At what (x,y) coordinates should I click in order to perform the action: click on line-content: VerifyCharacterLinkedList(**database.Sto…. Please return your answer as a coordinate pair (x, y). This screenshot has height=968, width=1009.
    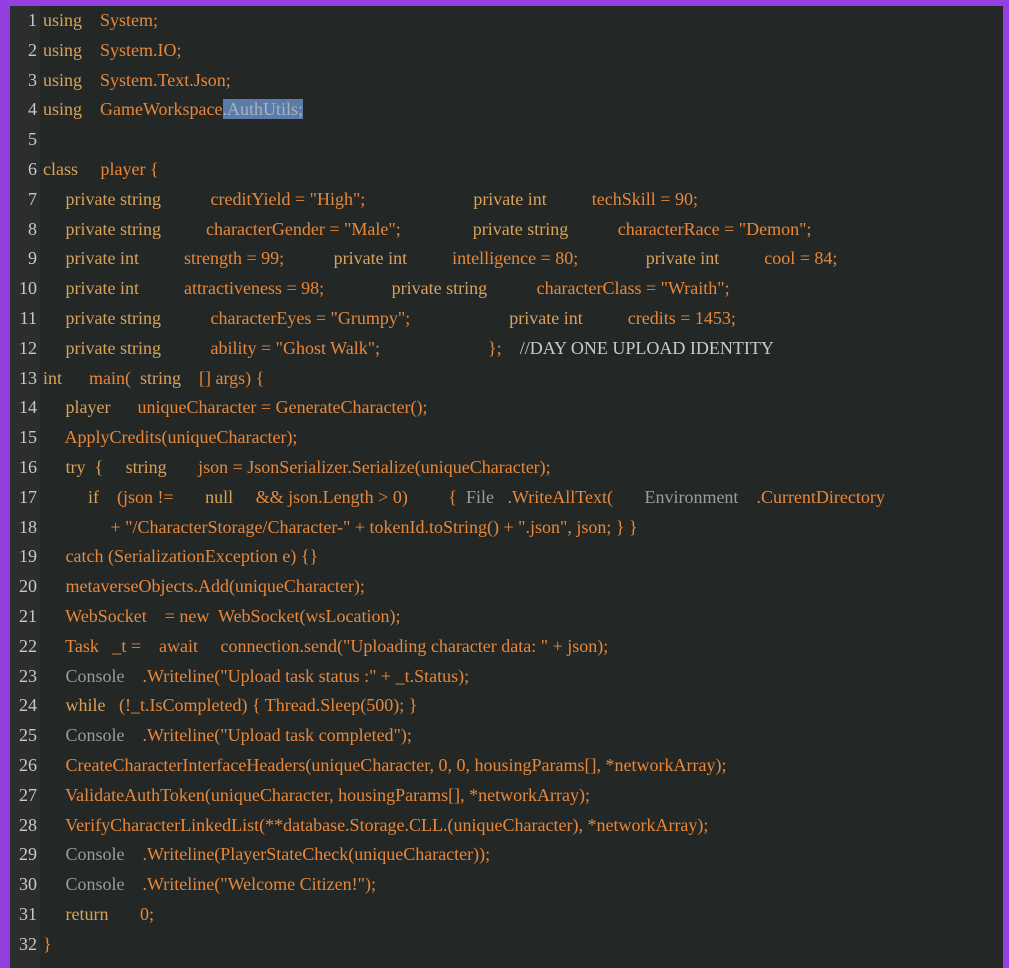
    Looking at the image, I should click on (375, 826).